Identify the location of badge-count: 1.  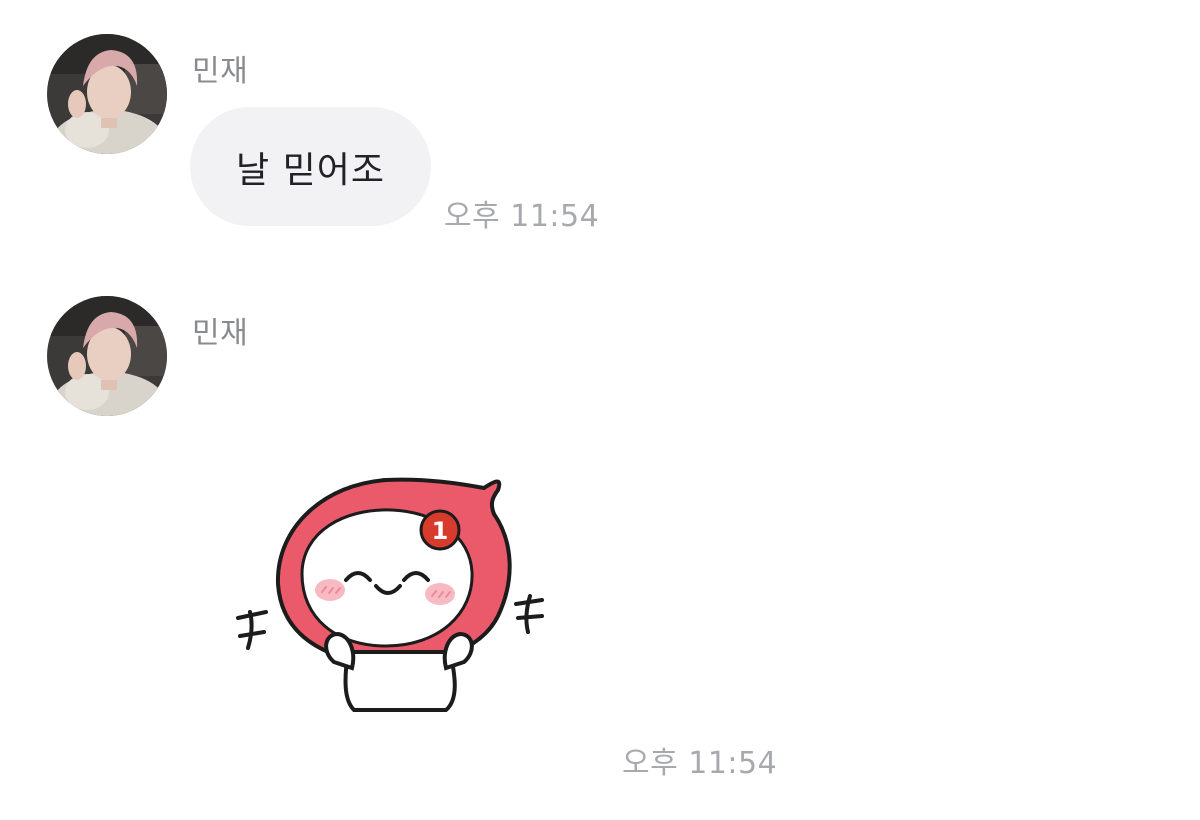
(440, 531).